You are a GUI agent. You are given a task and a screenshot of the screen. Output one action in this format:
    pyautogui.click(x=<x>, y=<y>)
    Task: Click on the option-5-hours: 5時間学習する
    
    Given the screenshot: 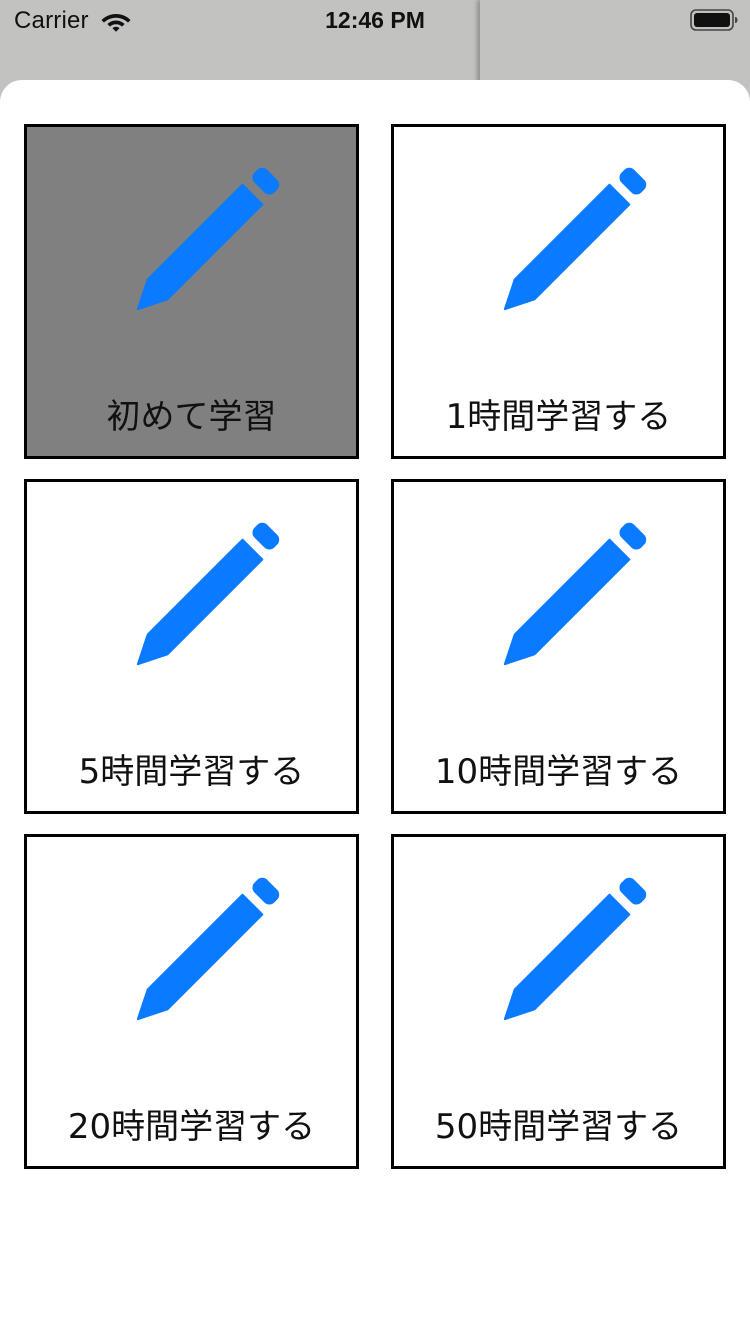 What is the action you would take?
    pyautogui.click(x=191, y=646)
    